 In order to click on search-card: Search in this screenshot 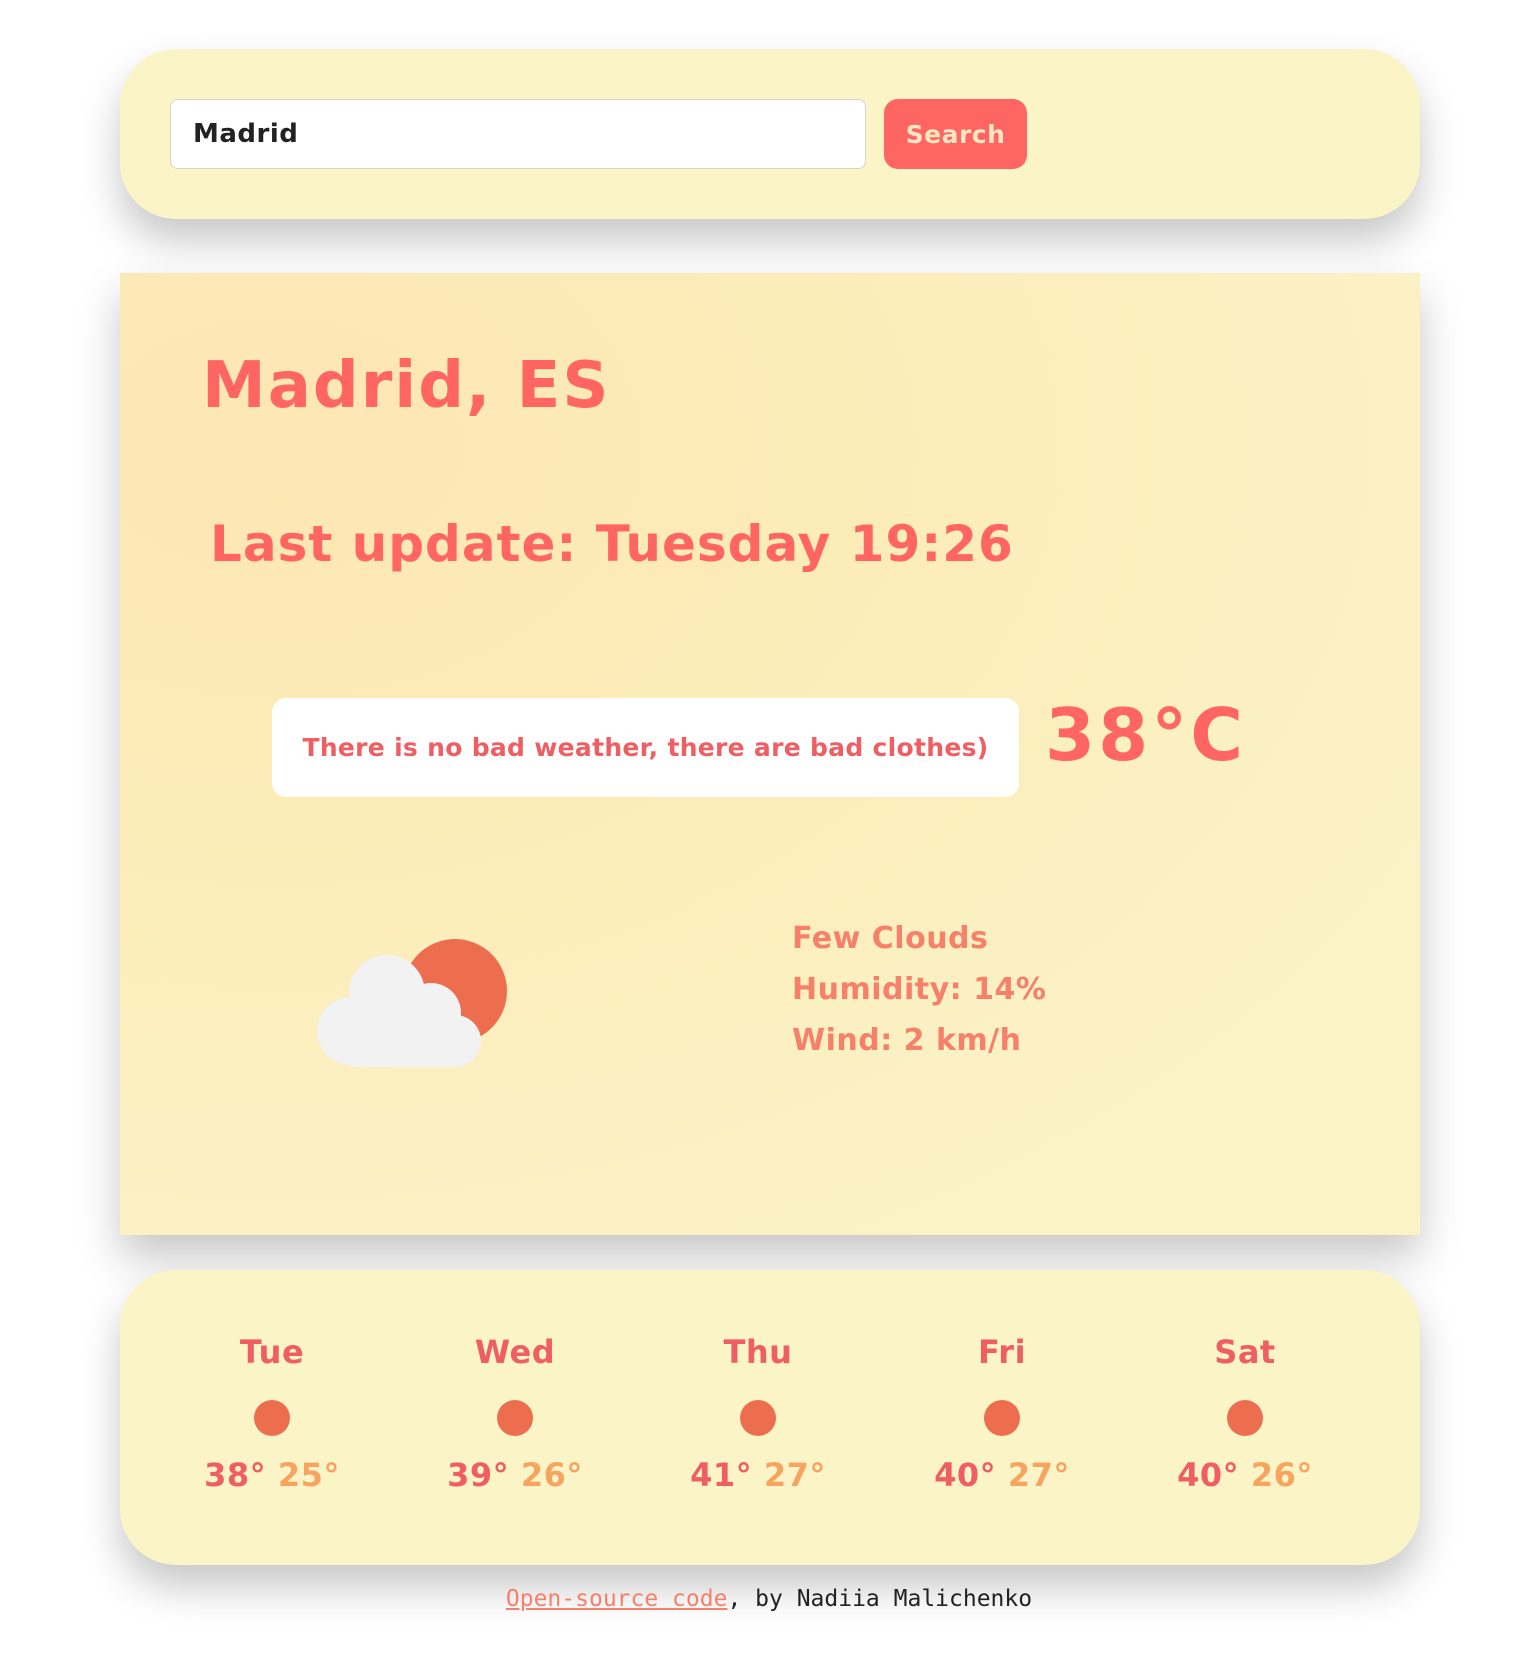, I will do `click(770, 134)`.